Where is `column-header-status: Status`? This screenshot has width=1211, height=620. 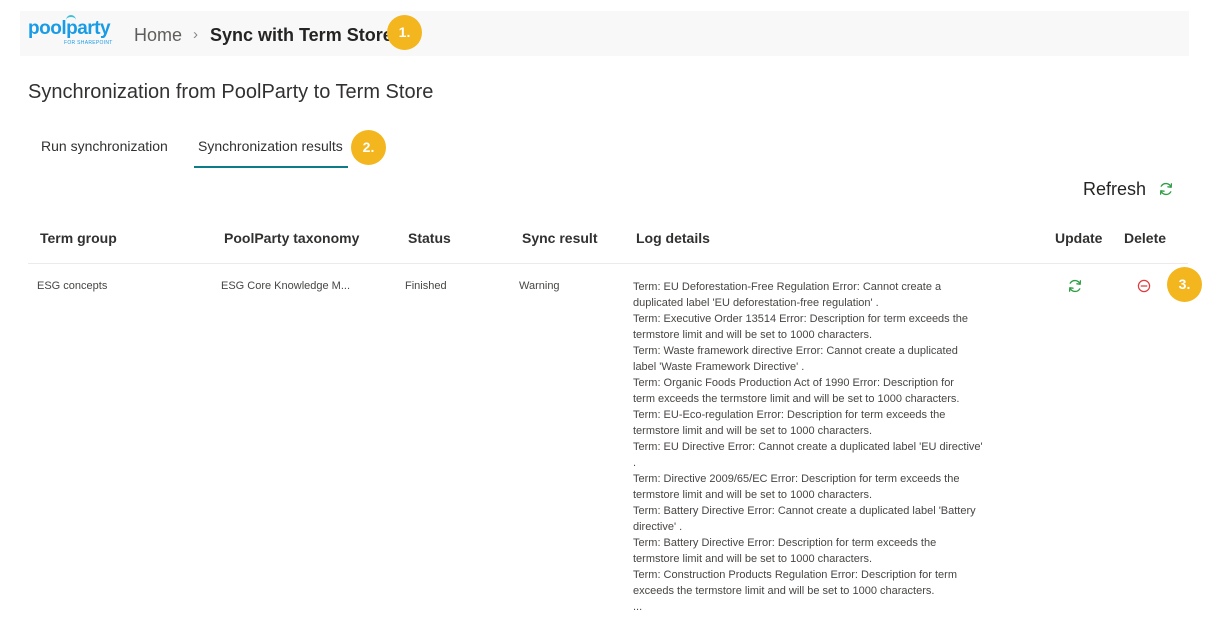
column-header-status: Status is located at coordinates (429, 238).